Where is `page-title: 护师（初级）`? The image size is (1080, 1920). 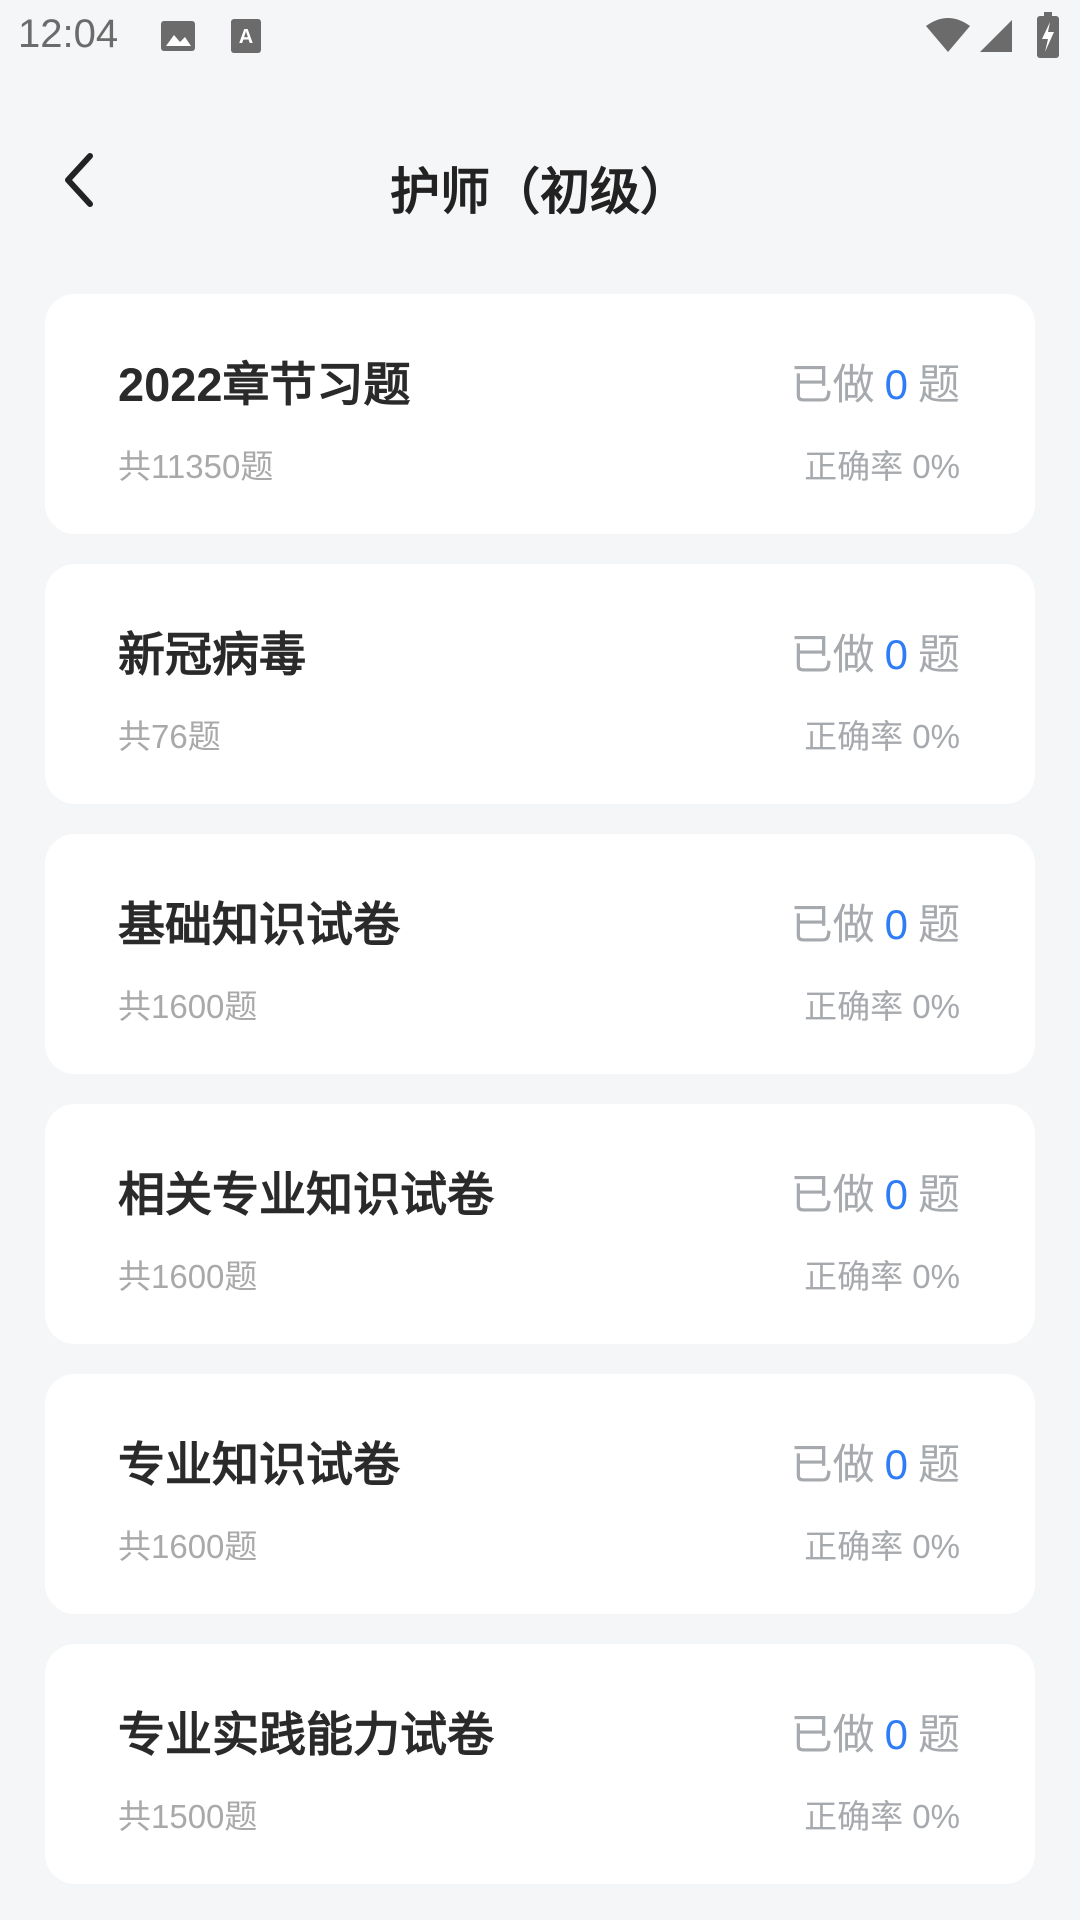
page-title: 护师（初级） is located at coordinates (540, 192).